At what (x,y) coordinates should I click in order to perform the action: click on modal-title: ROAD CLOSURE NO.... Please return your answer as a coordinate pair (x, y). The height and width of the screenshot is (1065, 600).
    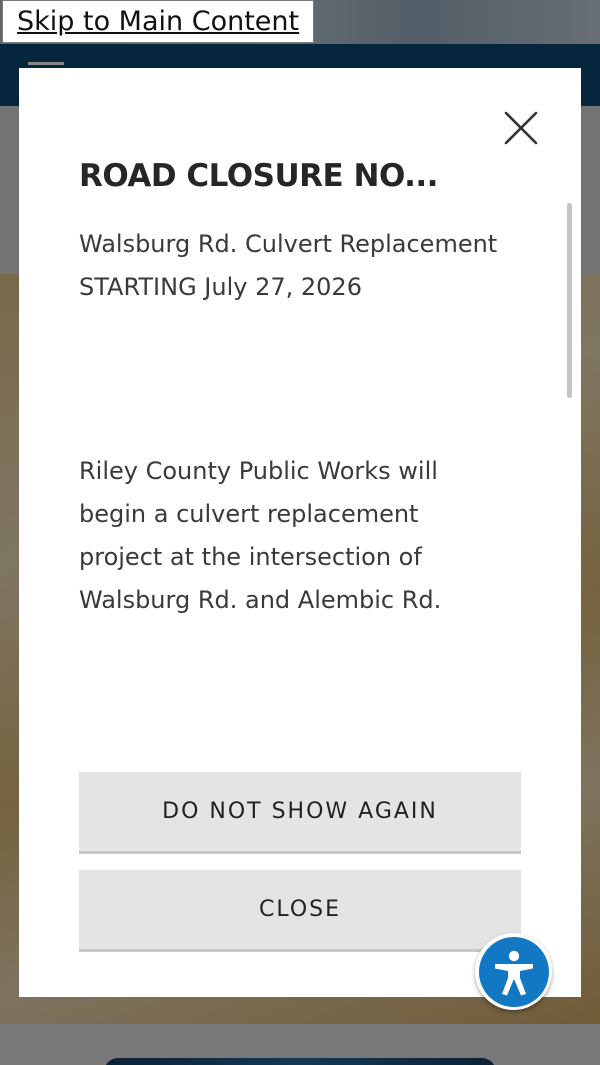
    Looking at the image, I should click on (258, 176).